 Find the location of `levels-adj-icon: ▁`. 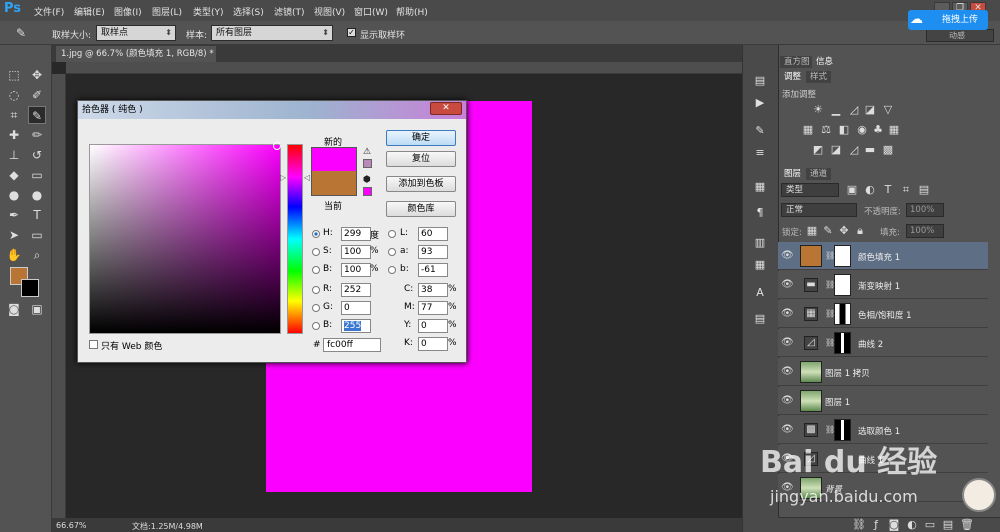

levels-adj-icon: ▁ is located at coordinates (836, 110).